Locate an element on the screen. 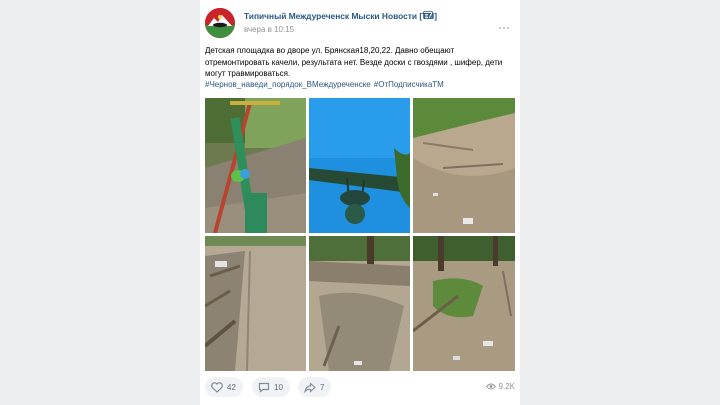  official-page-icon is located at coordinates (428, 15).